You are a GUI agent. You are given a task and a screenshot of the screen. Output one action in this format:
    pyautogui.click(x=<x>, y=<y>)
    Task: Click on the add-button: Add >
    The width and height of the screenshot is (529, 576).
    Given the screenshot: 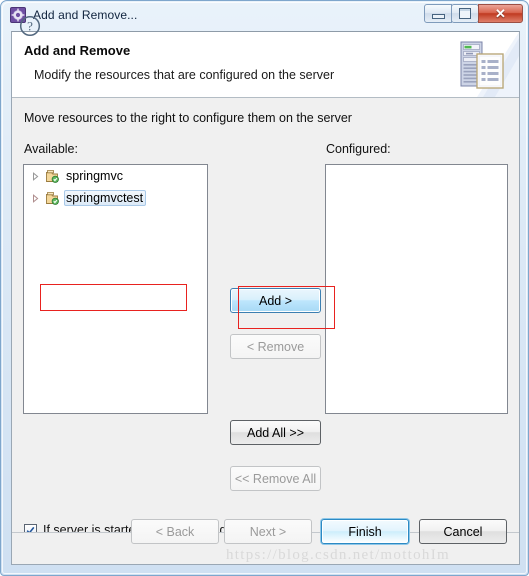 What is the action you would take?
    pyautogui.click(x=275, y=300)
    